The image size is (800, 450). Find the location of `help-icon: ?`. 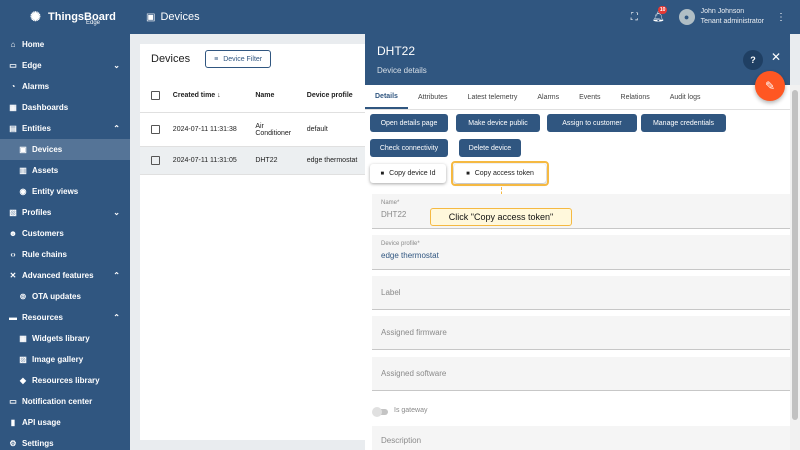

help-icon: ? is located at coordinates (753, 60).